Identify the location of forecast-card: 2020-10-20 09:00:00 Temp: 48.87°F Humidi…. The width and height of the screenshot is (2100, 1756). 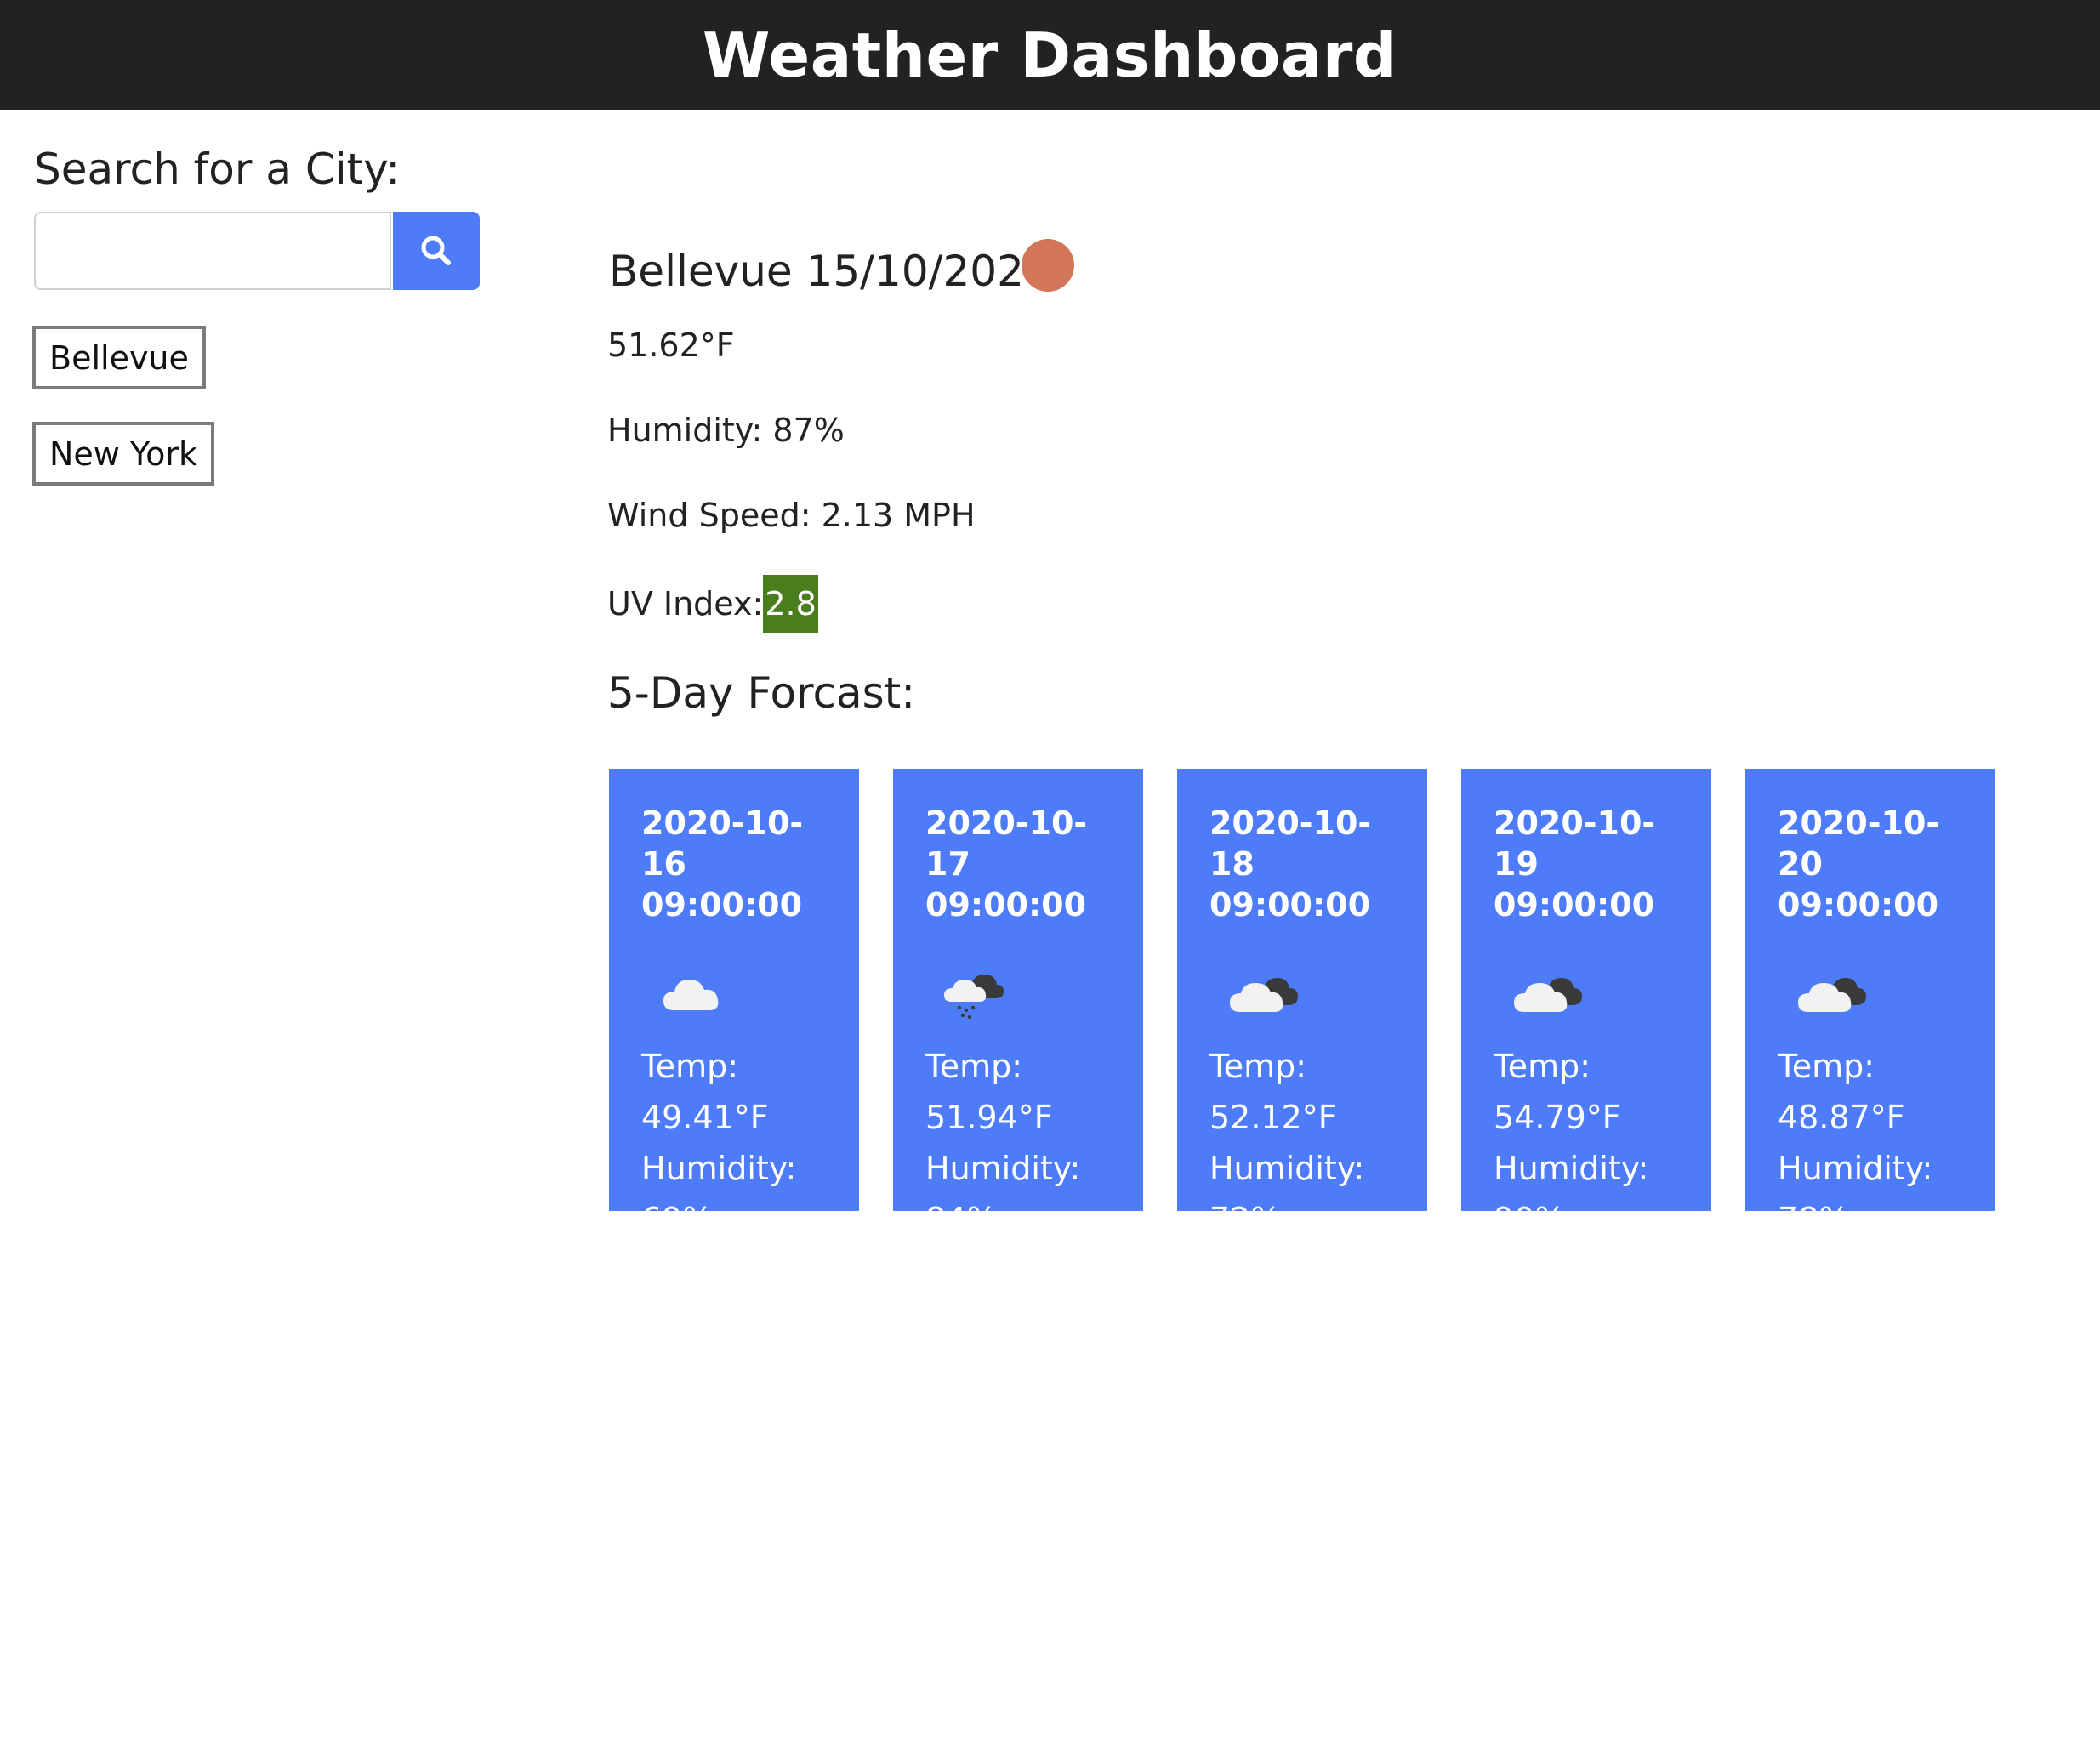
(1870, 990).